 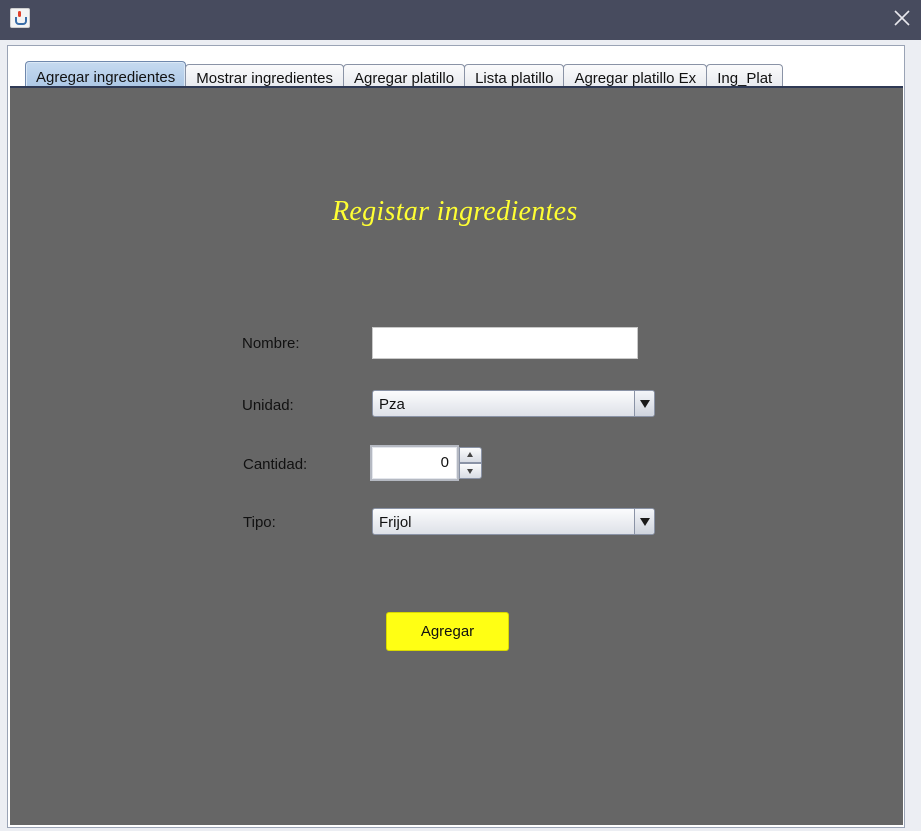 What do you see at coordinates (275, 464) in the screenshot?
I see `cantidad-label: Cantidad:` at bounding box center [275, 464].